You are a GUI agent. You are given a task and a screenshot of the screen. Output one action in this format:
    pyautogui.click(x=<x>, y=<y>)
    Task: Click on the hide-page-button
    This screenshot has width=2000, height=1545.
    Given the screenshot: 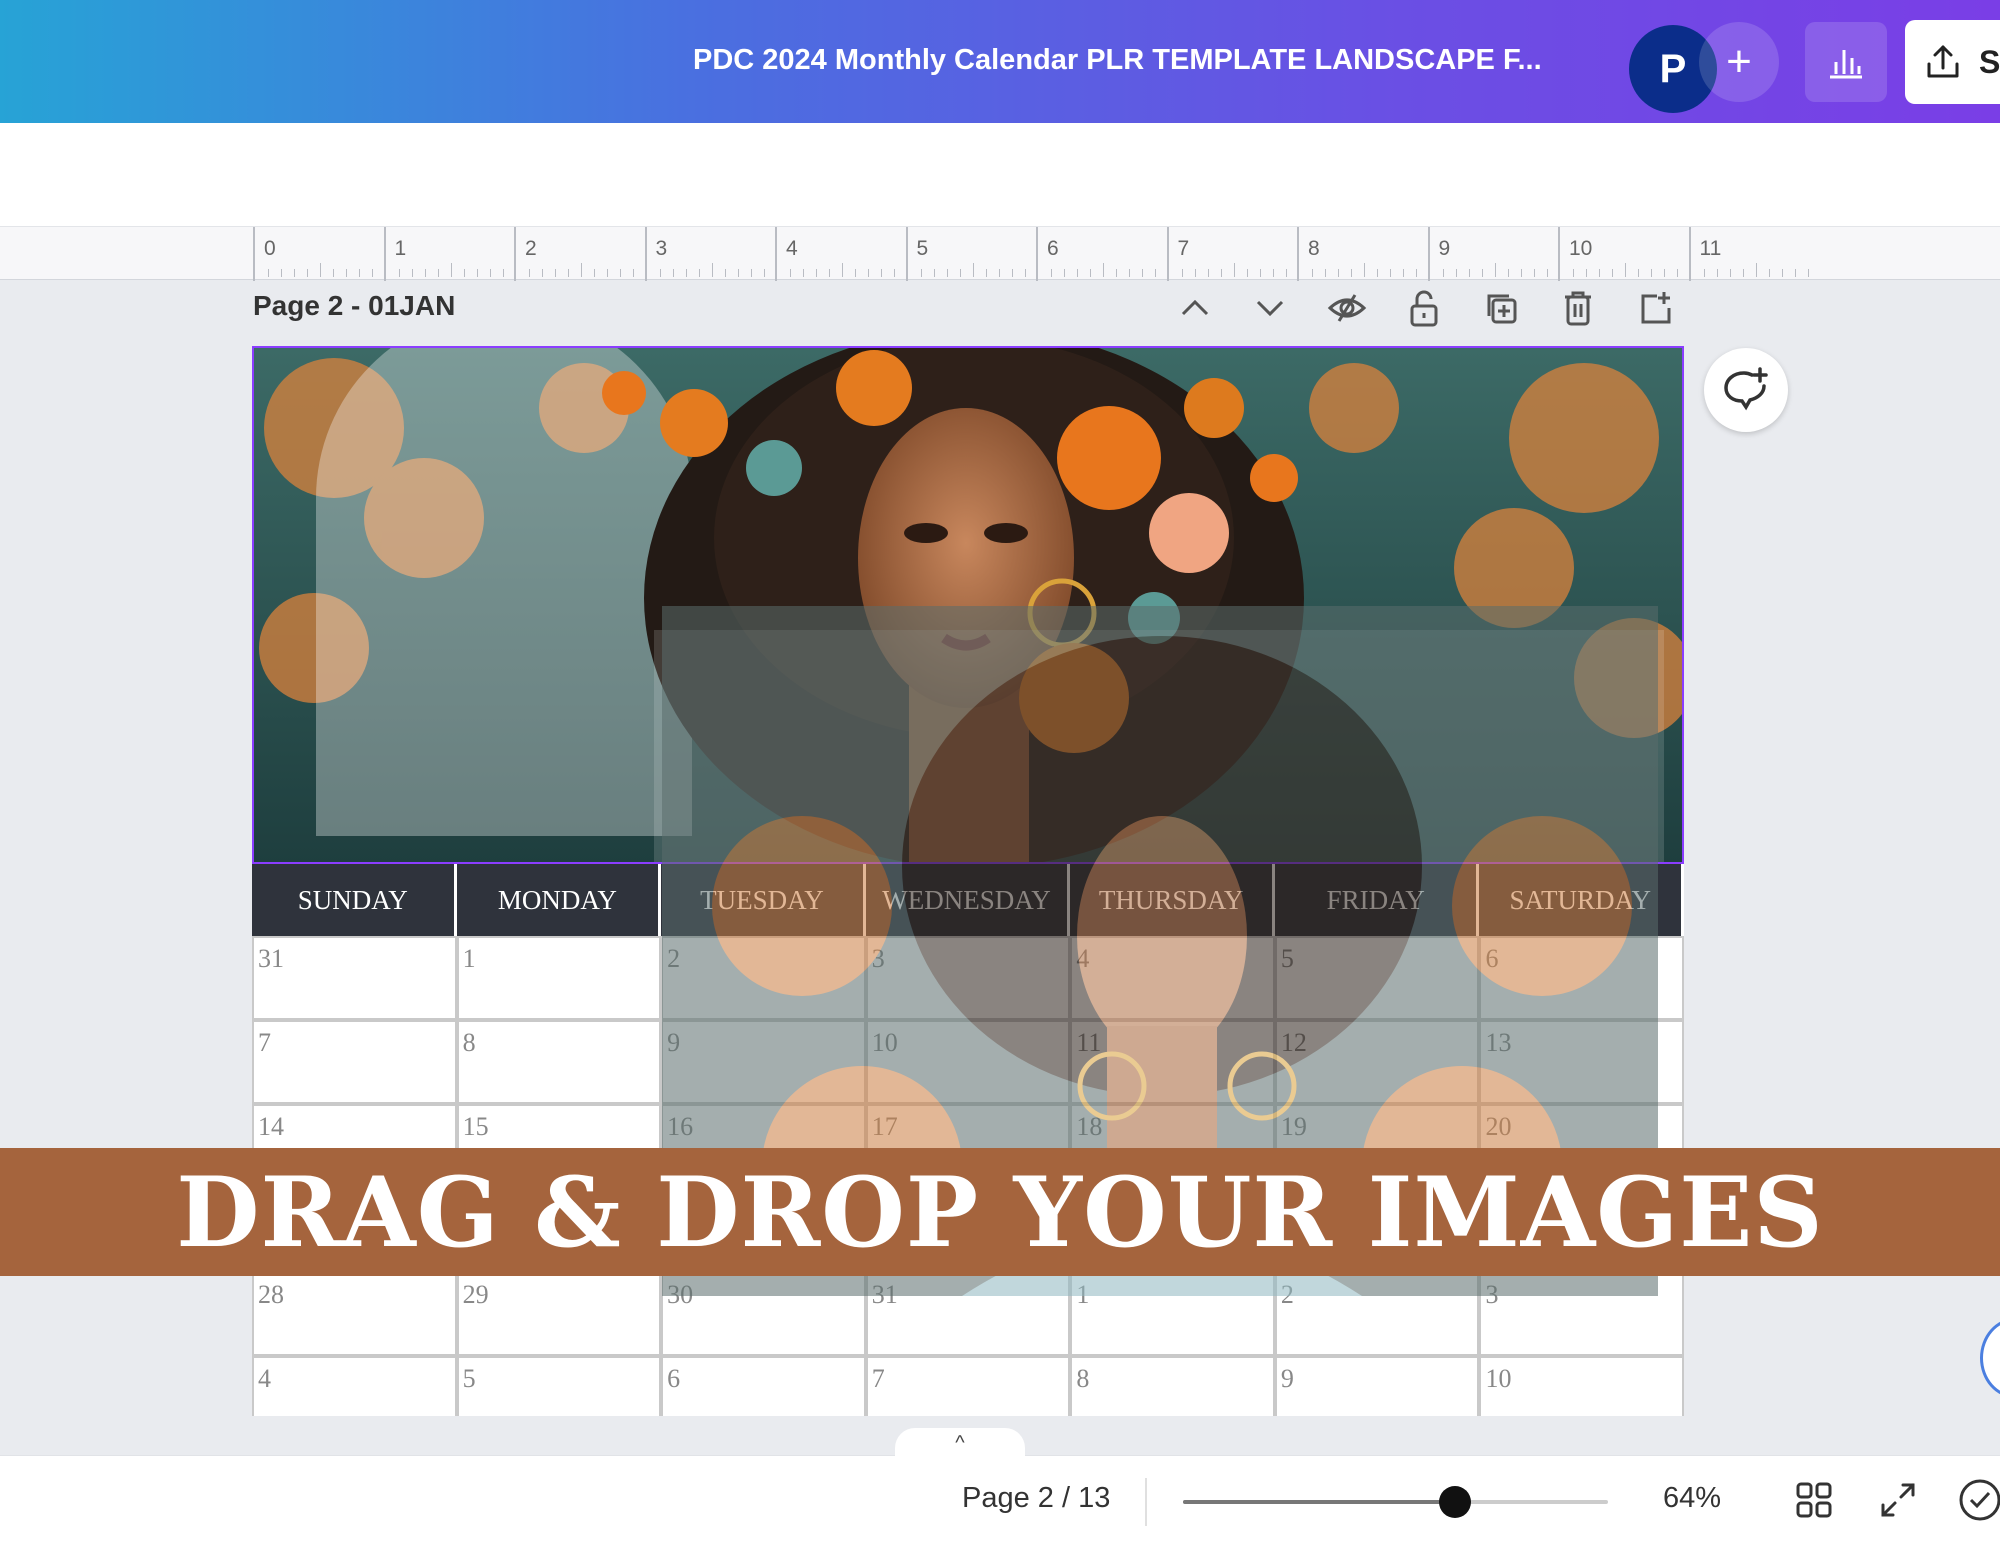 What is the action you would take?
    pyautogui.click(x=1347, y=308)
    